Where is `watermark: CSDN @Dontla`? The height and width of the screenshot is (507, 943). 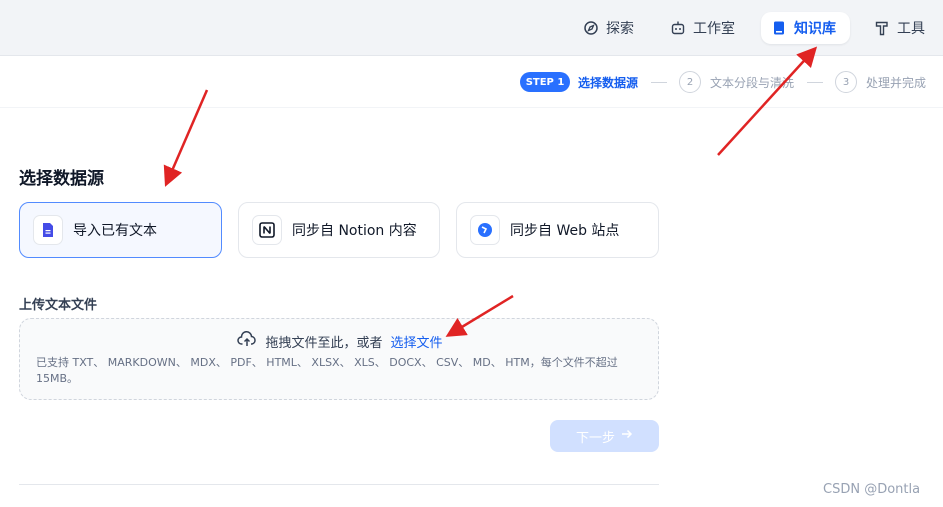
watermark: CSDN @Dontla is located at coordinates (872, 489).